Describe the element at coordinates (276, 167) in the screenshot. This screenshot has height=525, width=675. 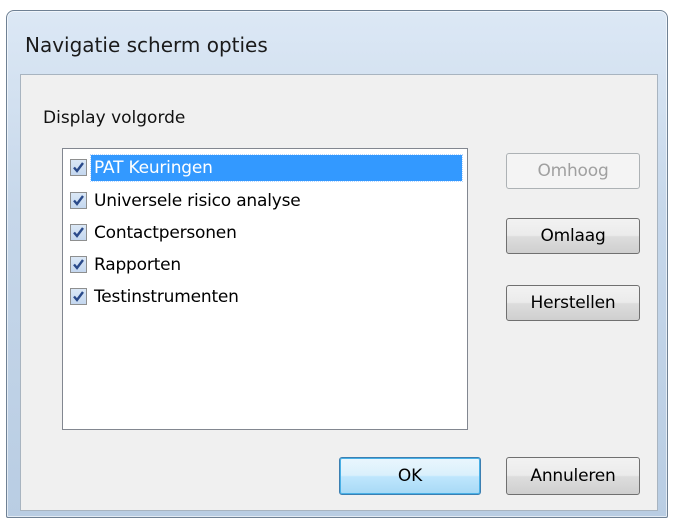
I see `list-item-label: PAT Keuringen` at that location.